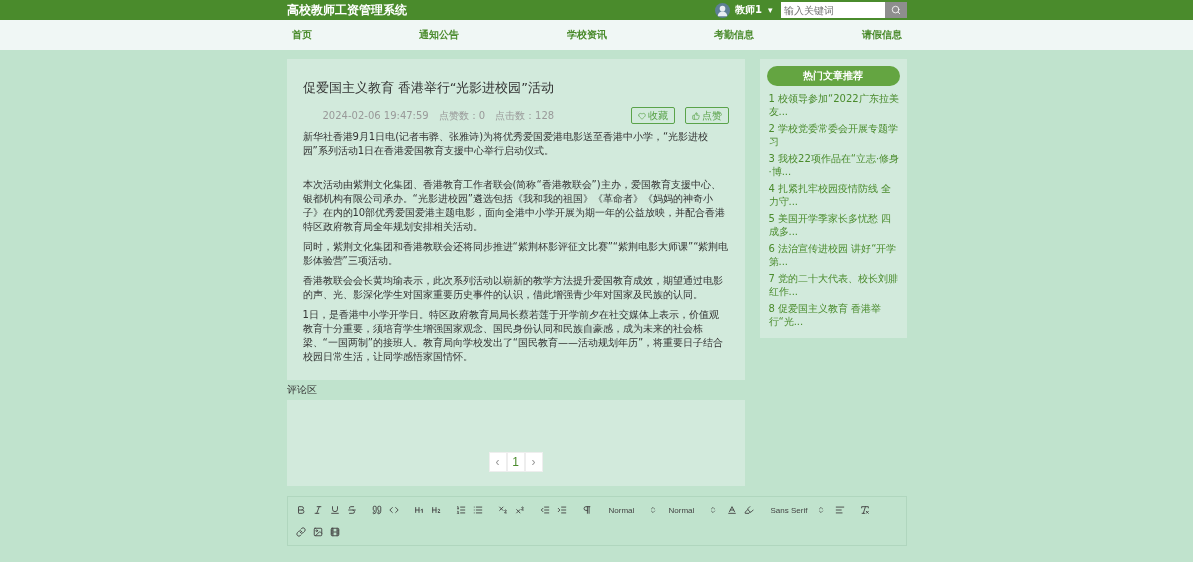 This screenshot has width=1193, height=562. I want to click on strikethrough-icon, so click(352, 510).